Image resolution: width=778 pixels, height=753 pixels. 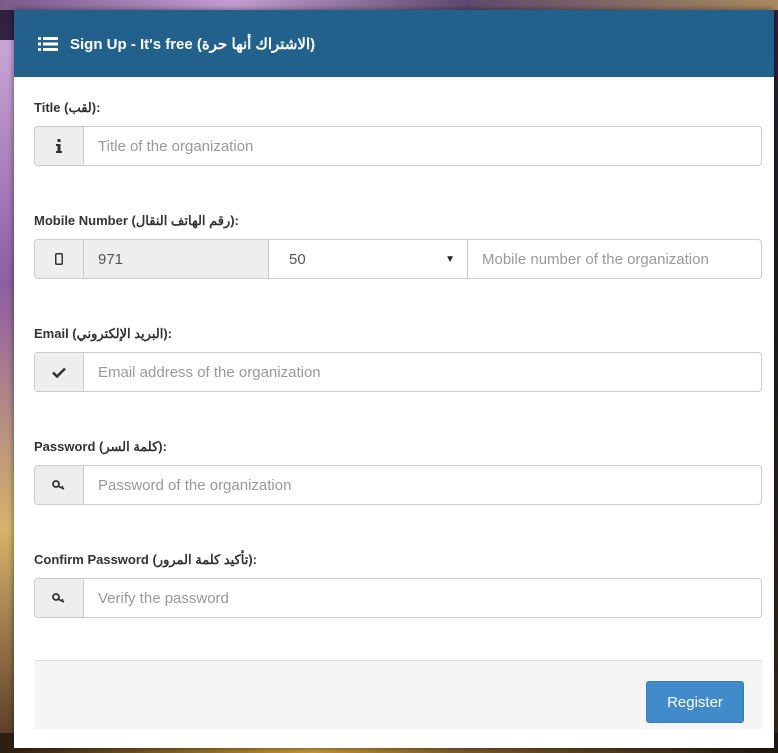 I want to click on info-icon, so click(x=59, y=146).